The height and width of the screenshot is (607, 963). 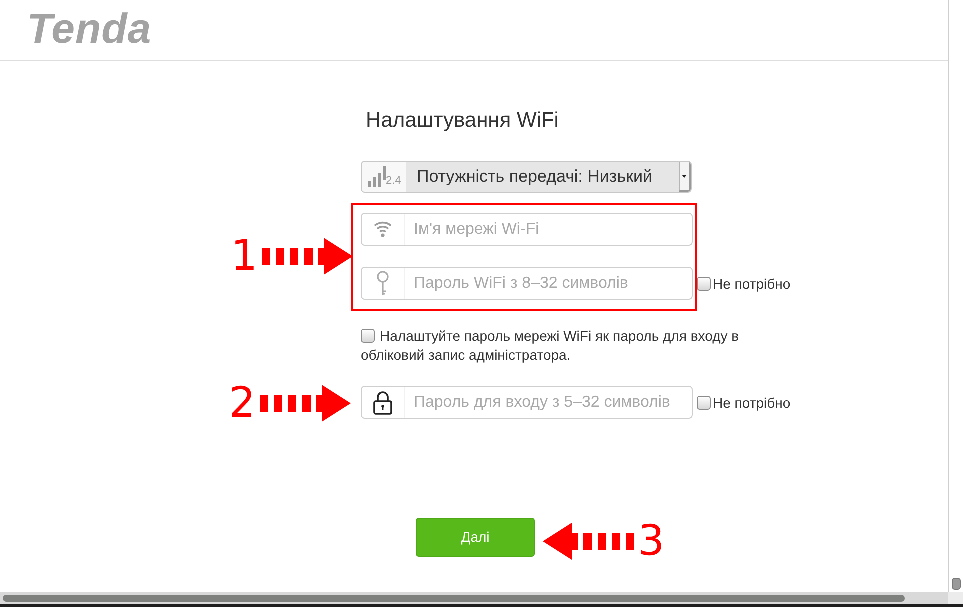 I want to click on key-icon, so click(x=383, y=283).